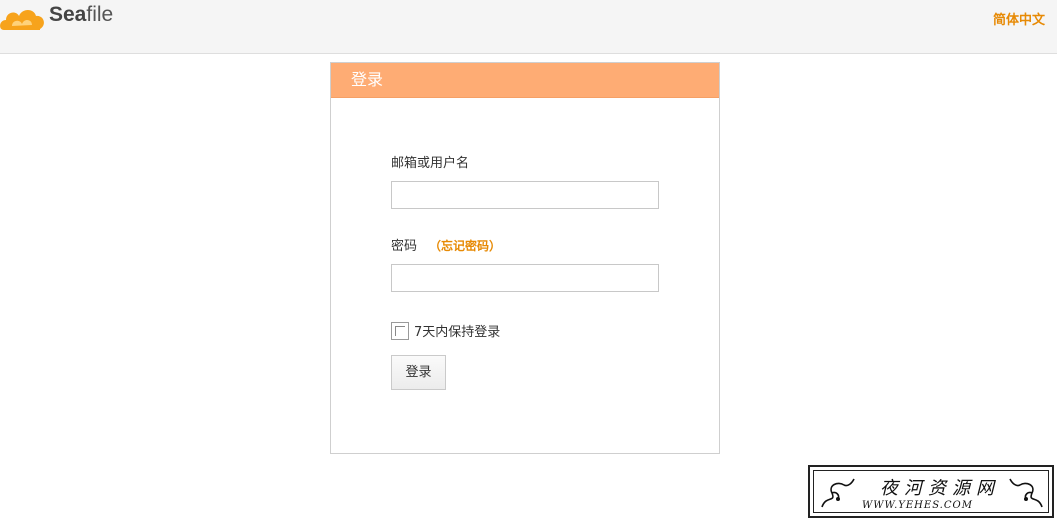  What do you see at coordinates (457, 332) in the screenshot?
I see `remember-me-label: 7天内保持登录` at bounding box center [457, 332].